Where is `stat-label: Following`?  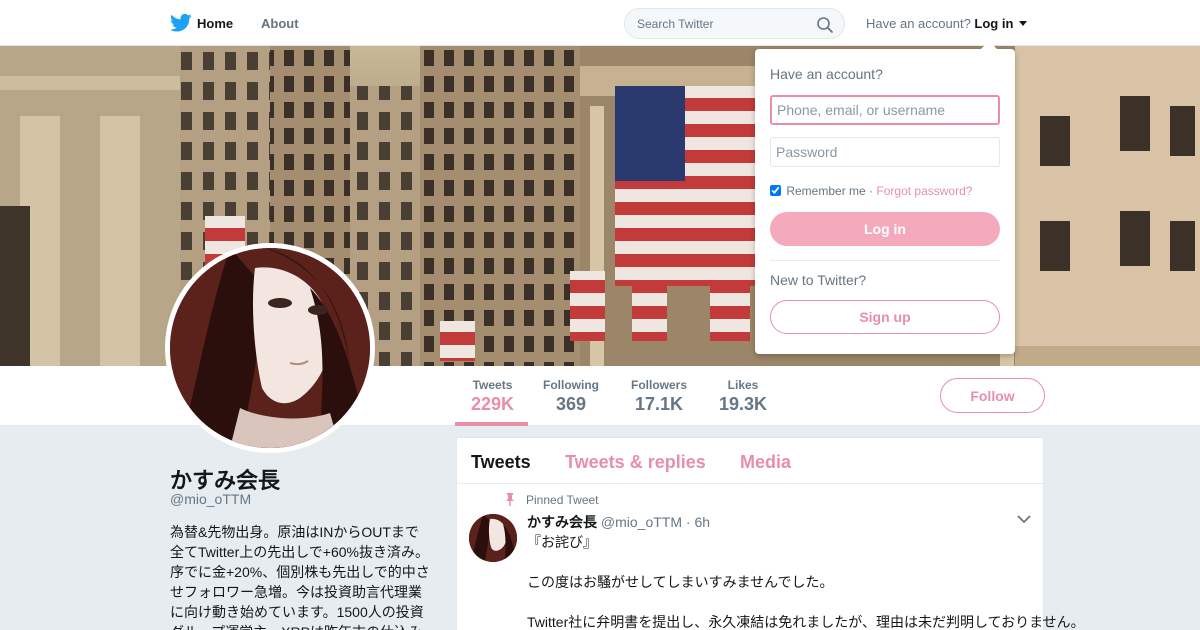
stat-label: Following is located at coordinates (571, 385).